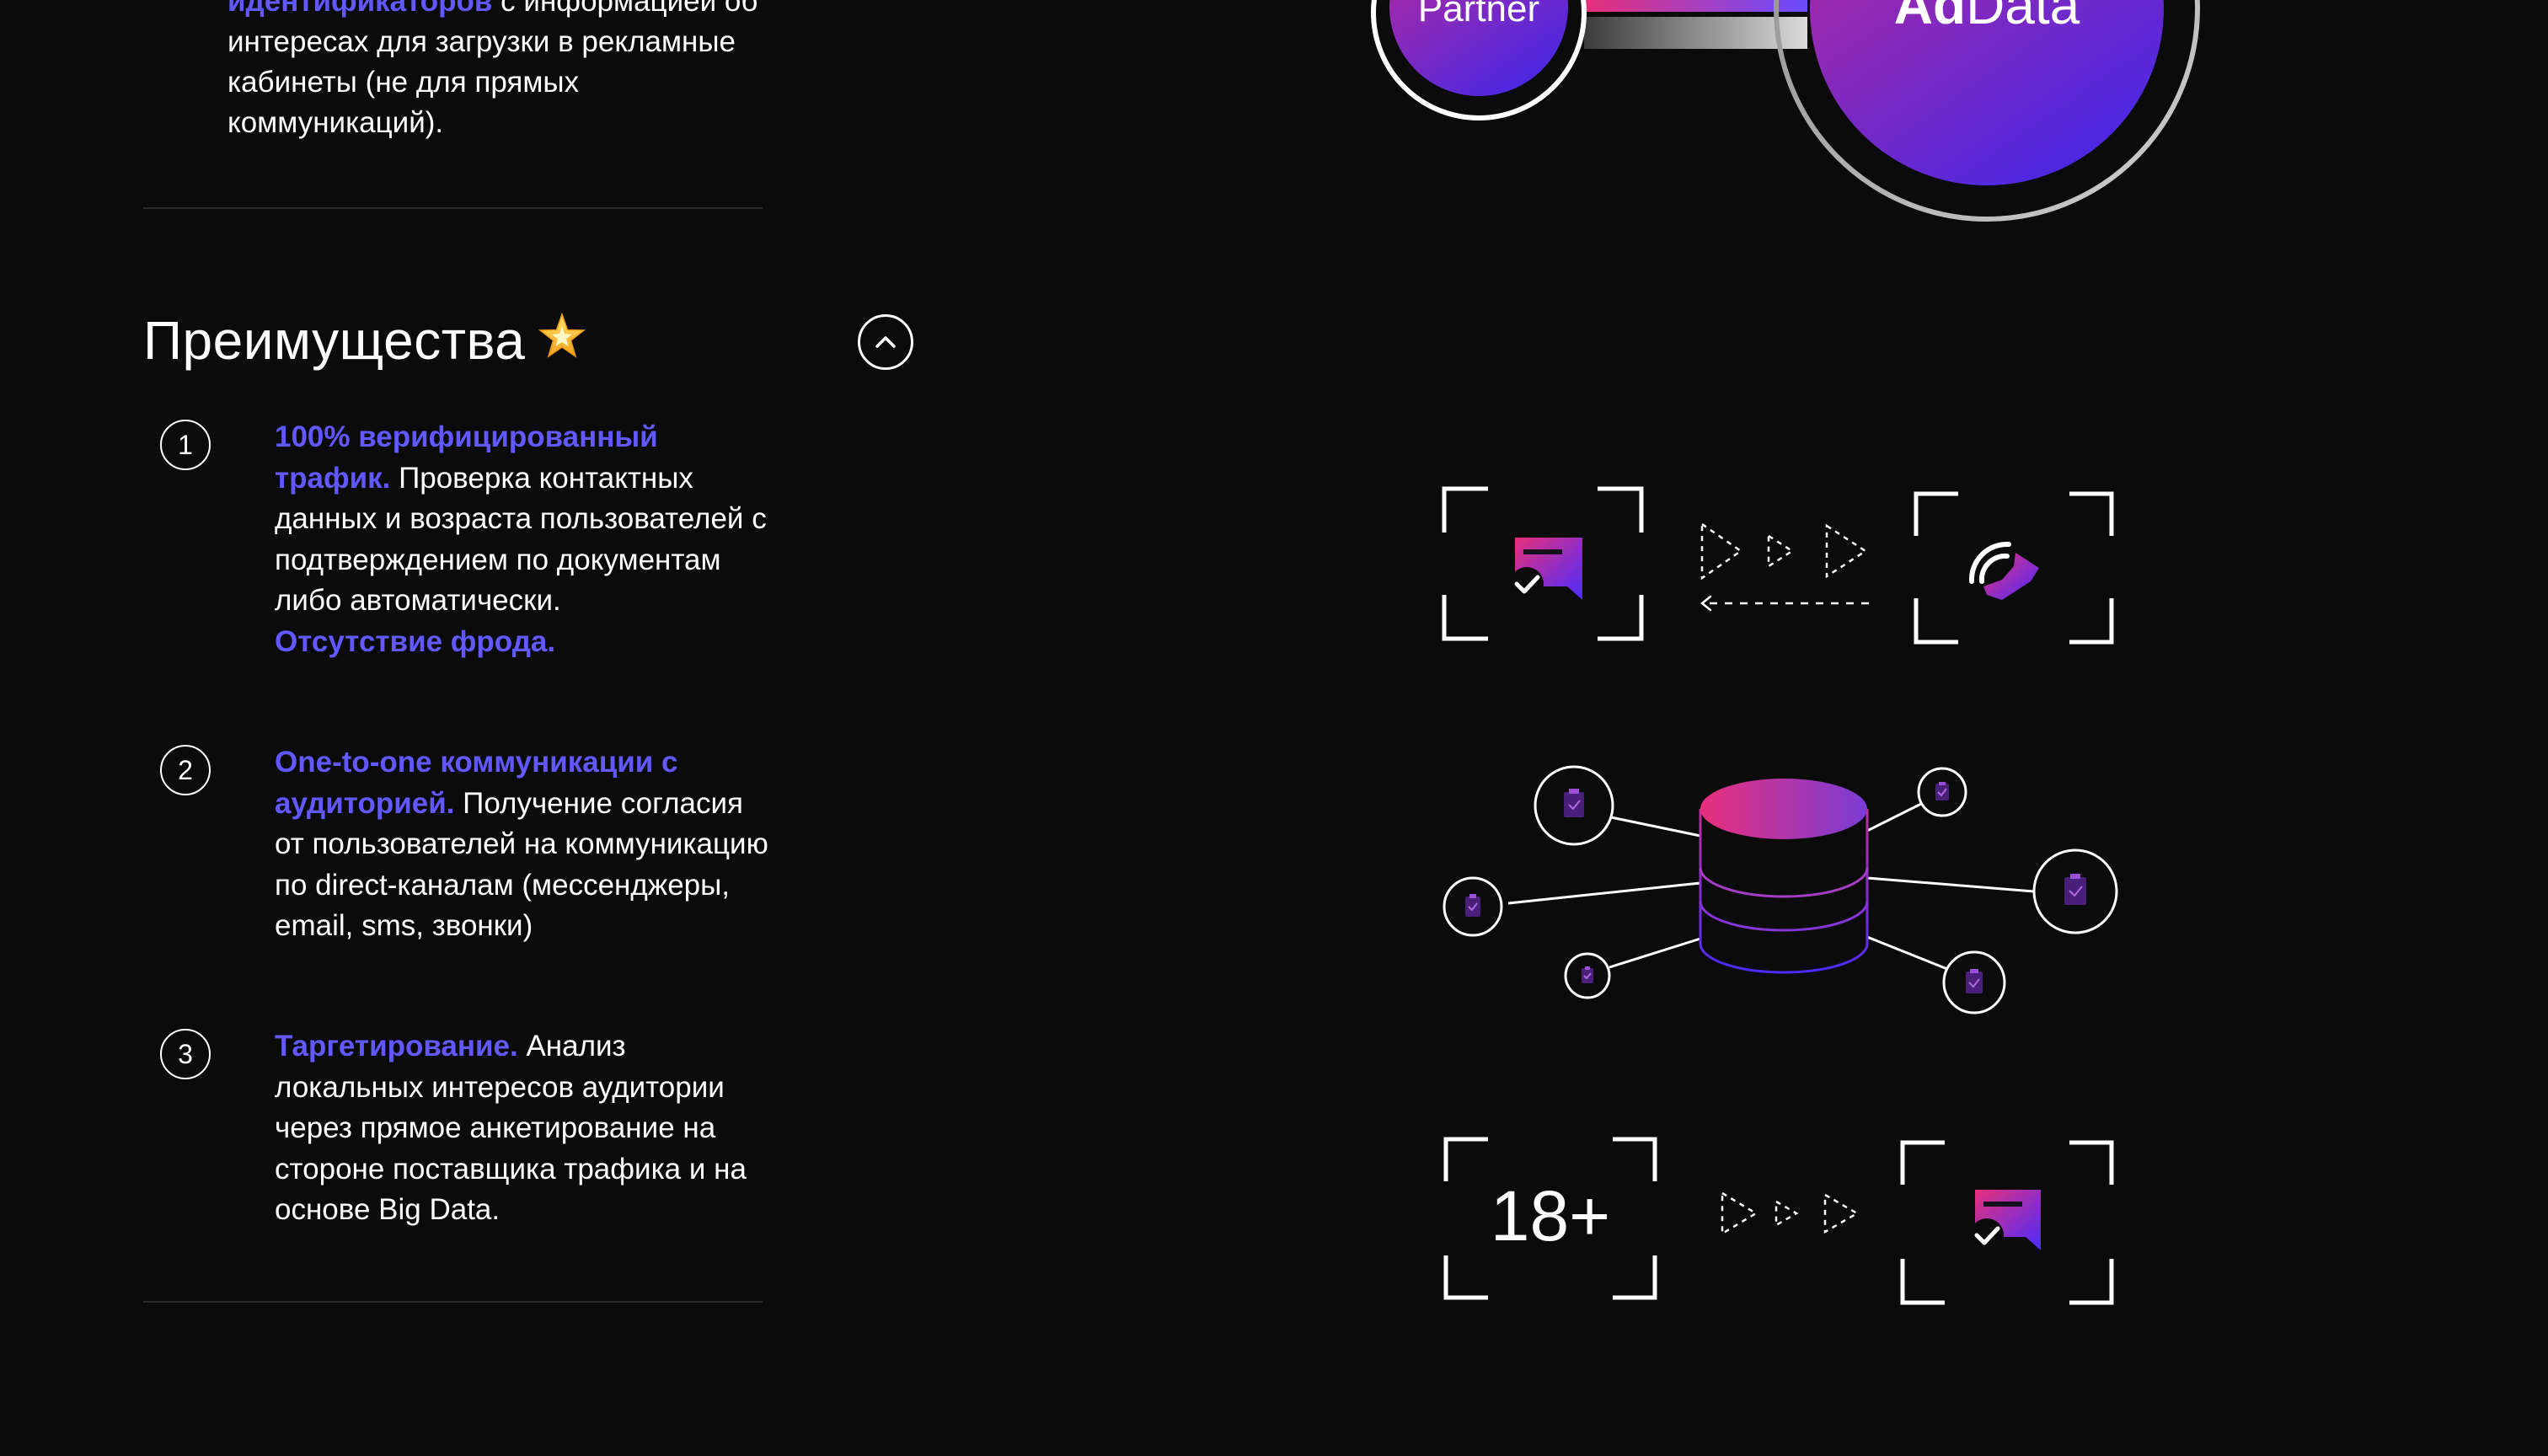 The width and height of the screenshot is (2548, 1456). Describe the element at coordinates (1987, 111) in the screenshot. I see `addata-node: AdData` at that location.